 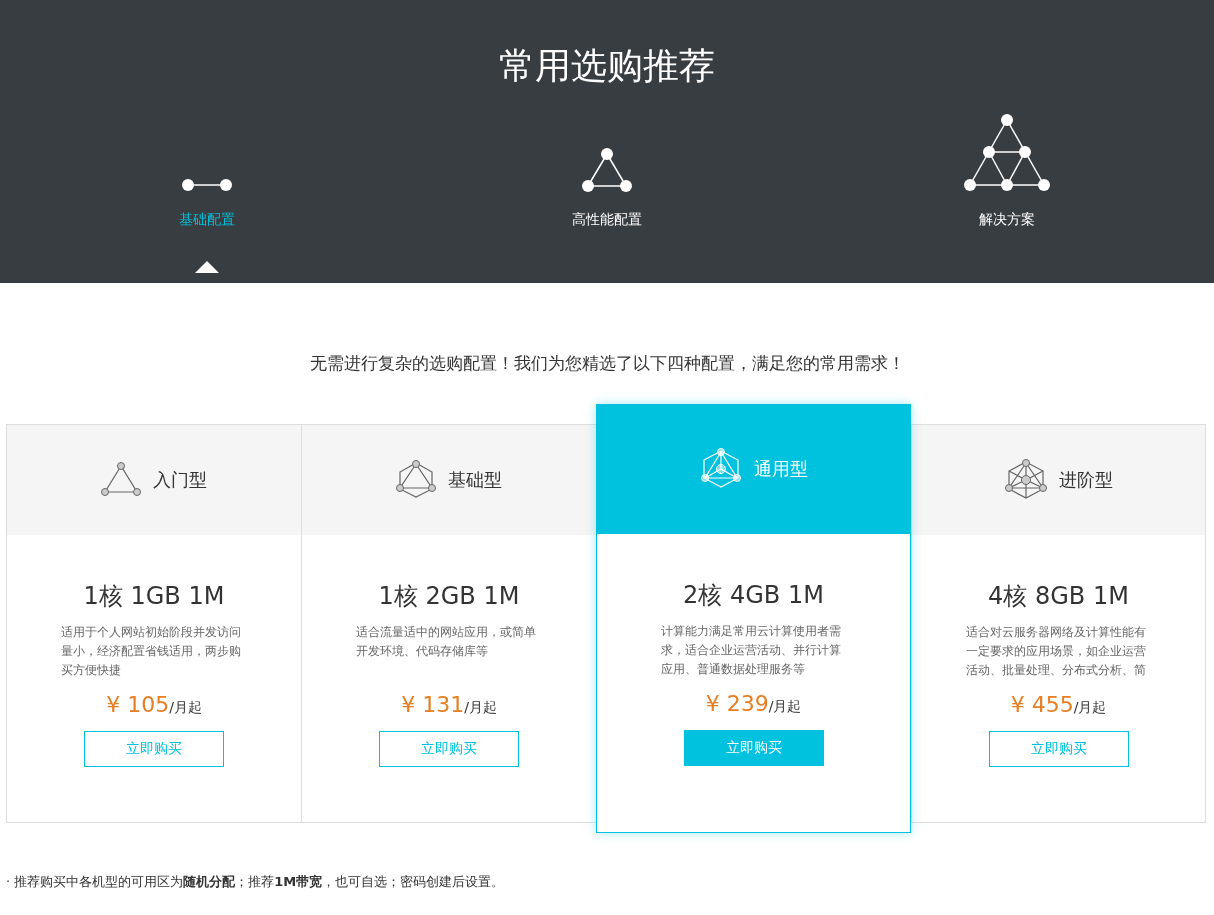 I want to click on intro-text: 无需进行复杂的选购配置！我们为您精选了以下四种配置，满足您的常用需求！, so click(x=607, y=363).